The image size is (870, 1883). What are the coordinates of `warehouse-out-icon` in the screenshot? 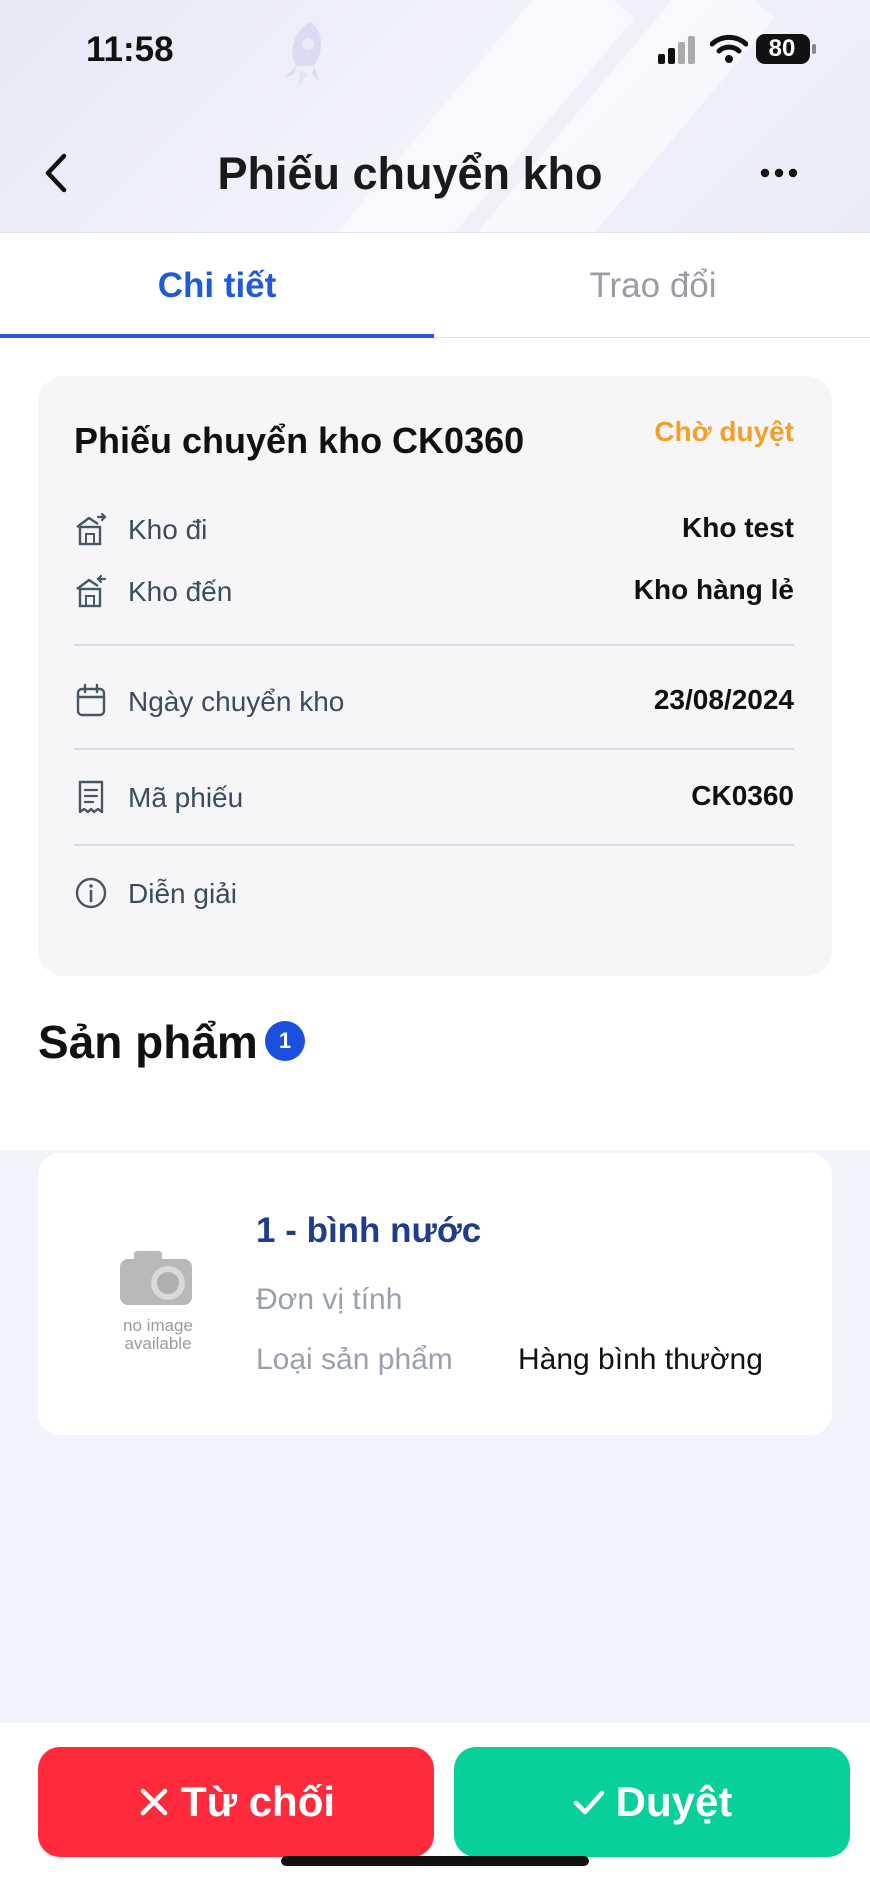 It's located at (91, 529).